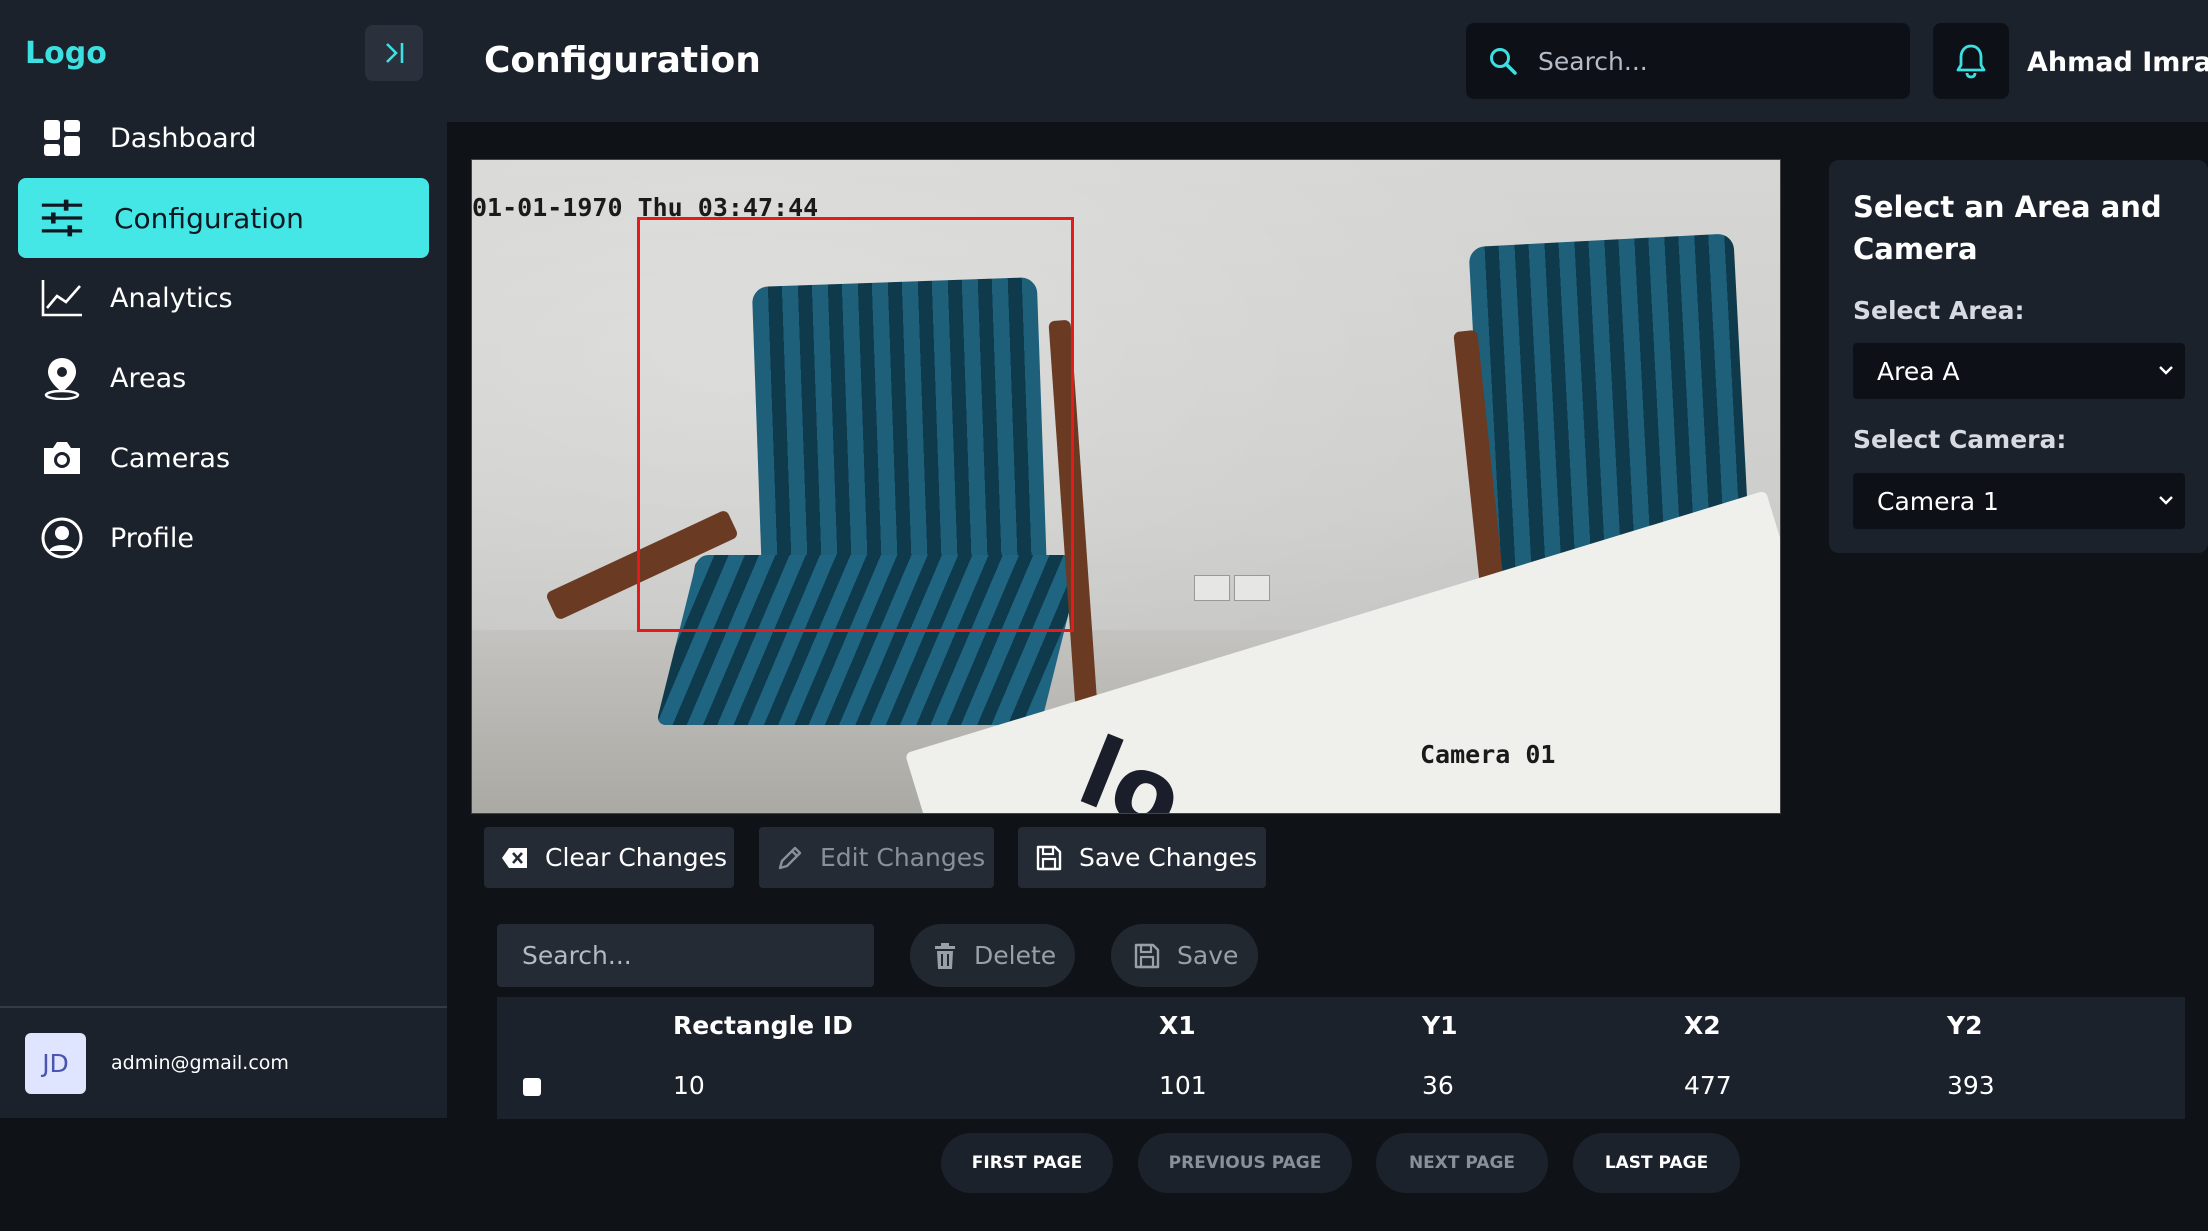 This screenshot has height=1231, width=2208. I want to click on column-header-x1: X1, so click(1177, 1025).